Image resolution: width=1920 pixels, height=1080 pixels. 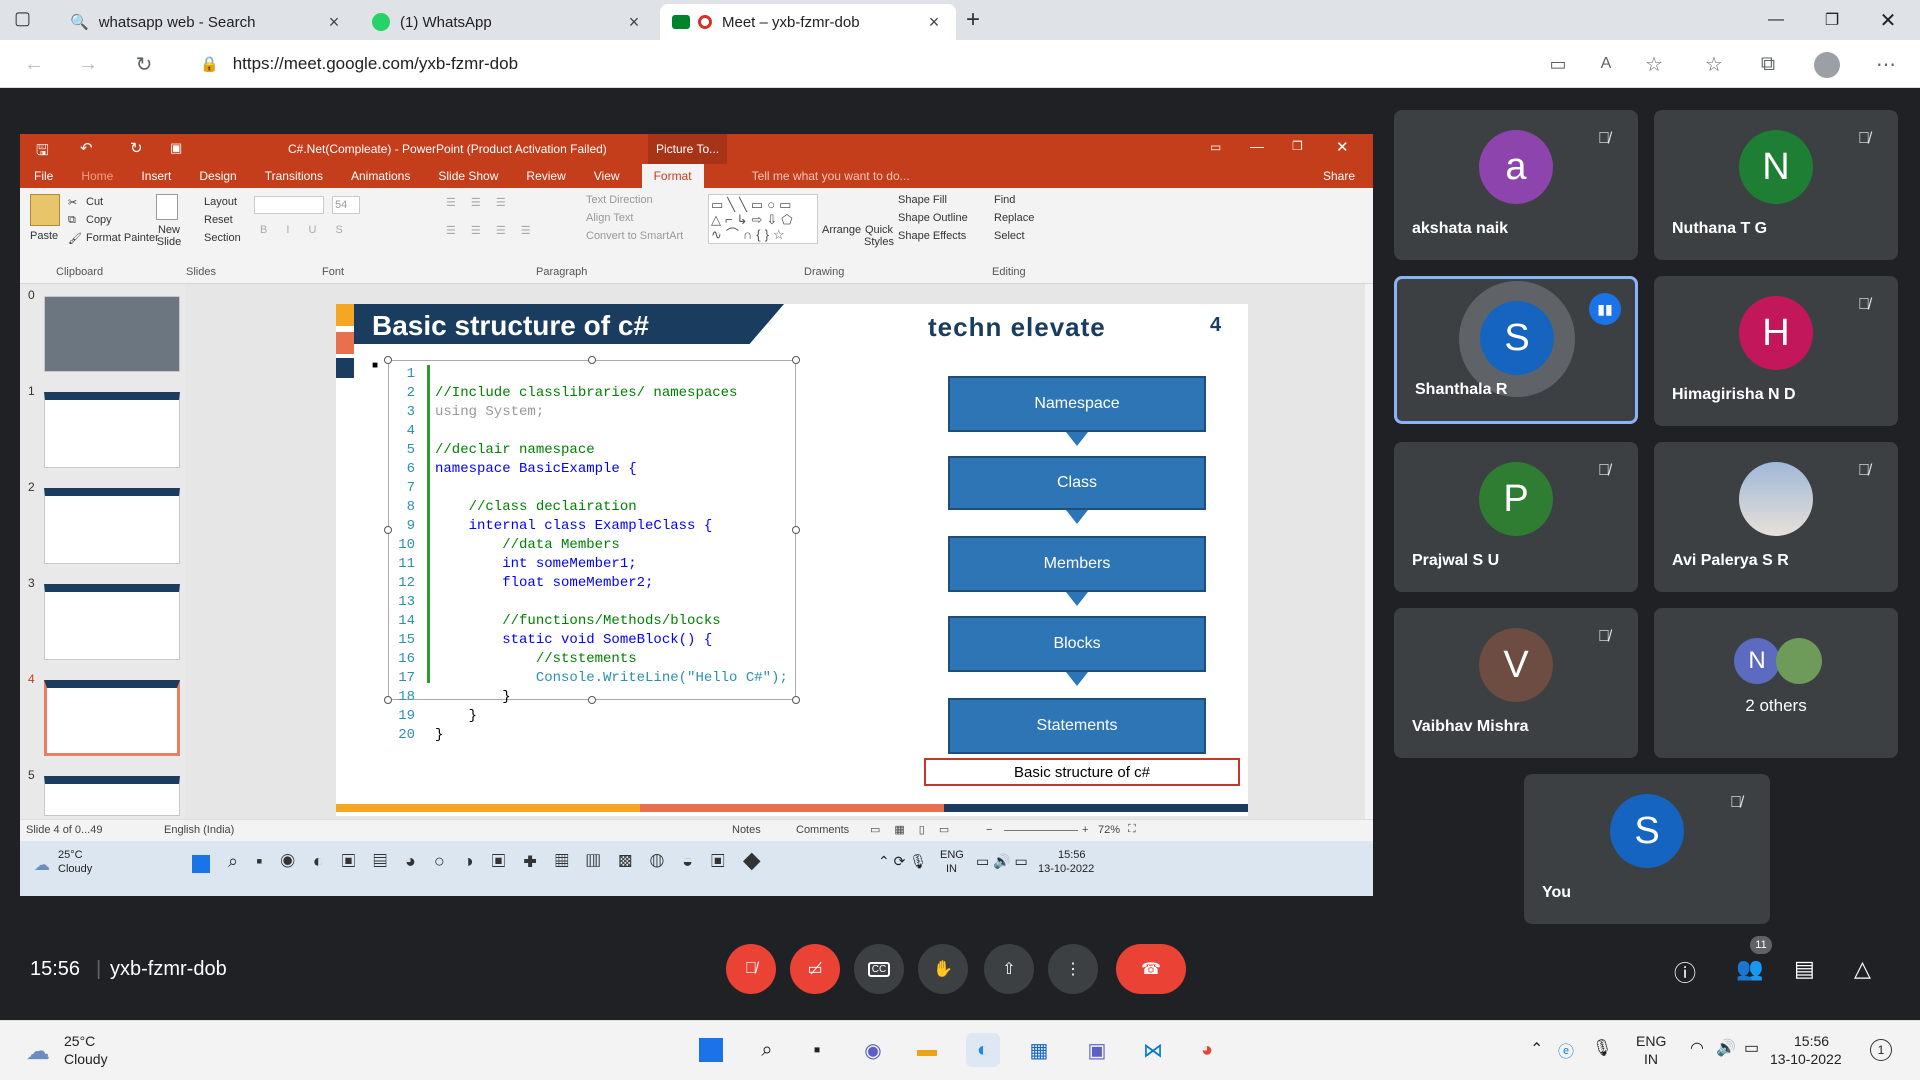 I want to click on minimize-button: —, so click(x=1776, y=20).